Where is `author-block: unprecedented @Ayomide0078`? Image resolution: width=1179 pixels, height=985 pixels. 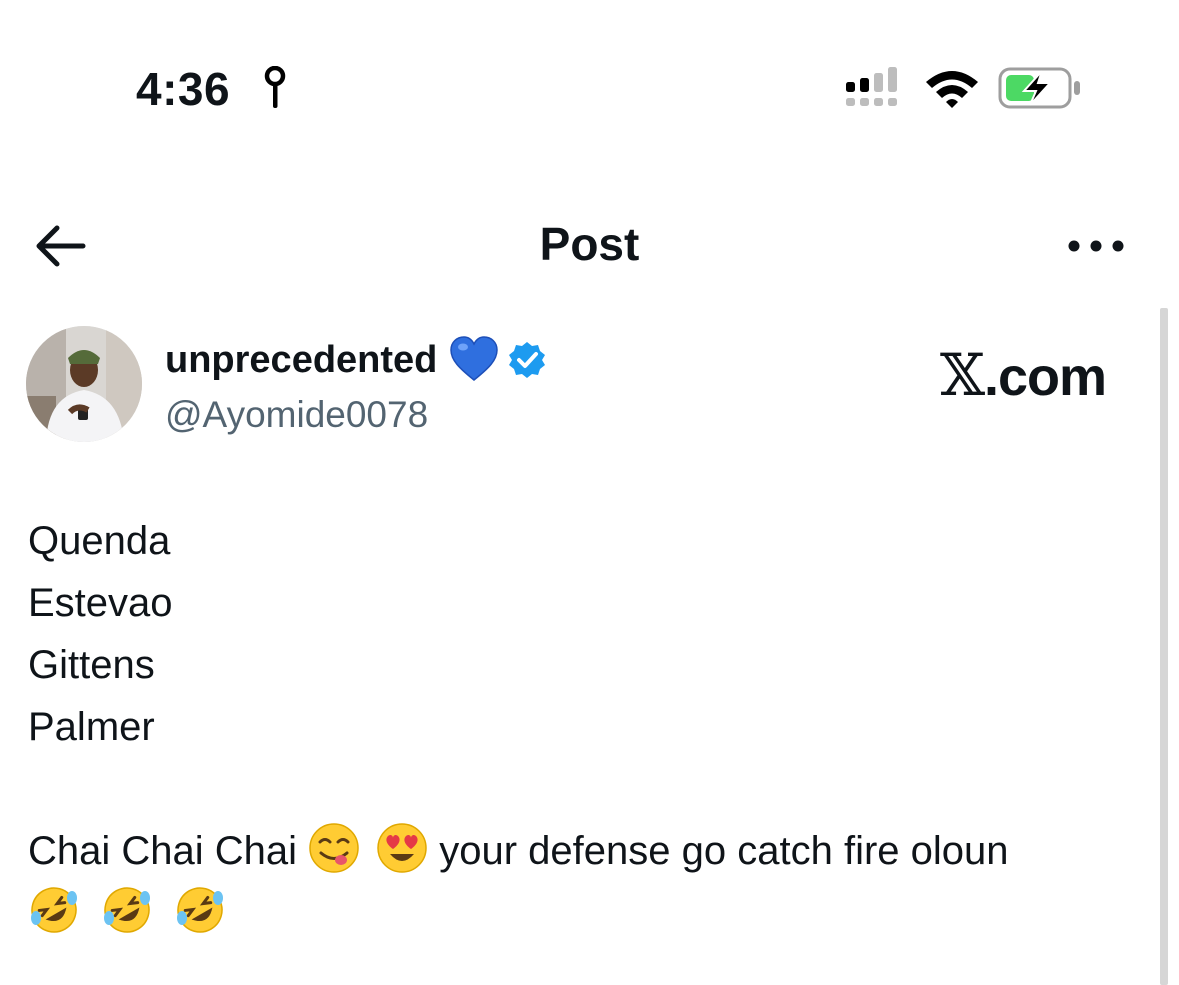 author-block: unprecedented @Ayomide0078 is located at coordinates (515, 386).